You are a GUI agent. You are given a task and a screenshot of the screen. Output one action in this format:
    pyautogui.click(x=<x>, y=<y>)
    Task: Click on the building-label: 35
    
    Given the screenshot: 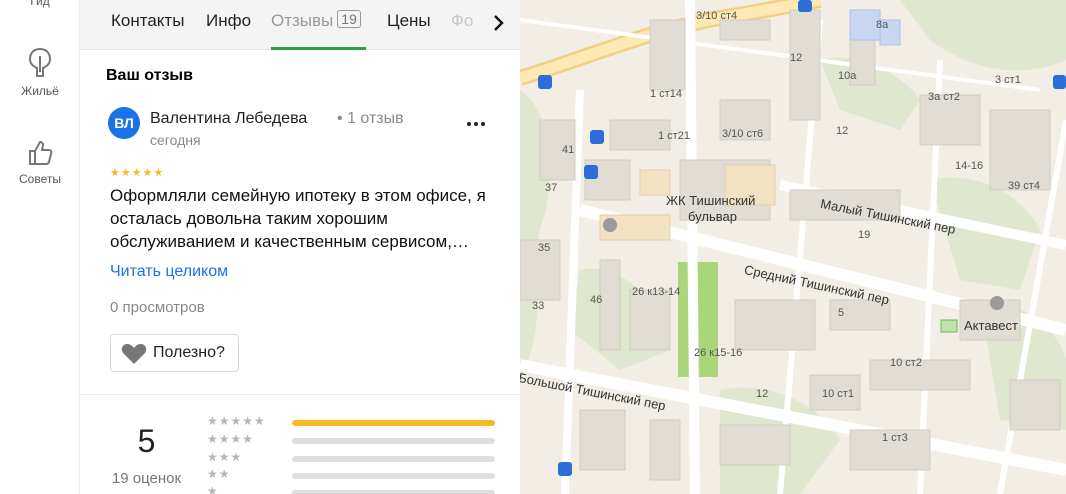 What is the action you would take?
    pyautogui.click(x=544, y=248)
    